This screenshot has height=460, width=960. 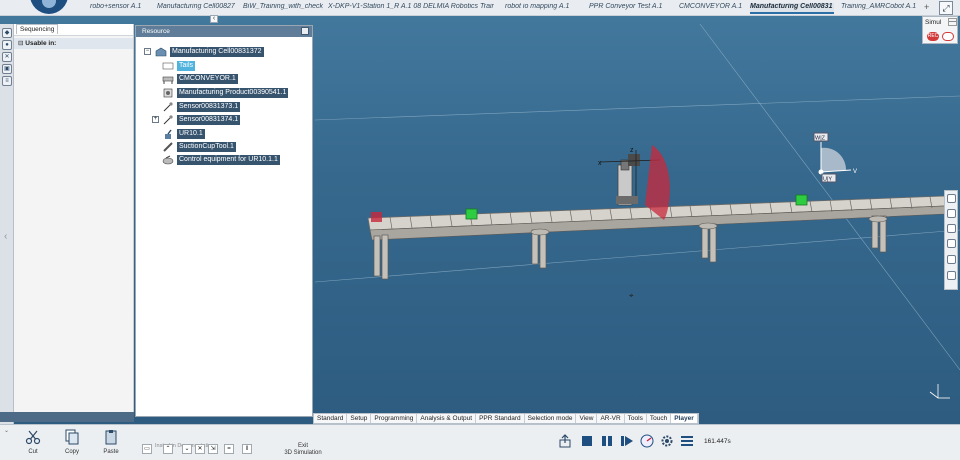 I want to click on up-icon: ⌃, so click(x=168, y=449).